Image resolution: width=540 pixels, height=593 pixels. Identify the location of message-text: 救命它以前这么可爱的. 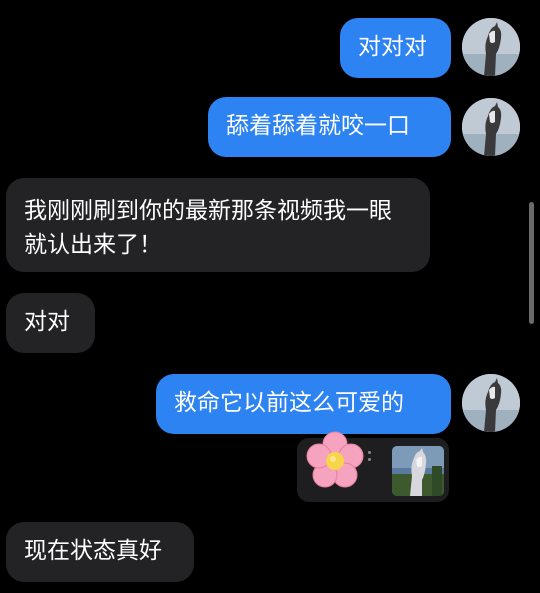
(289, 403).